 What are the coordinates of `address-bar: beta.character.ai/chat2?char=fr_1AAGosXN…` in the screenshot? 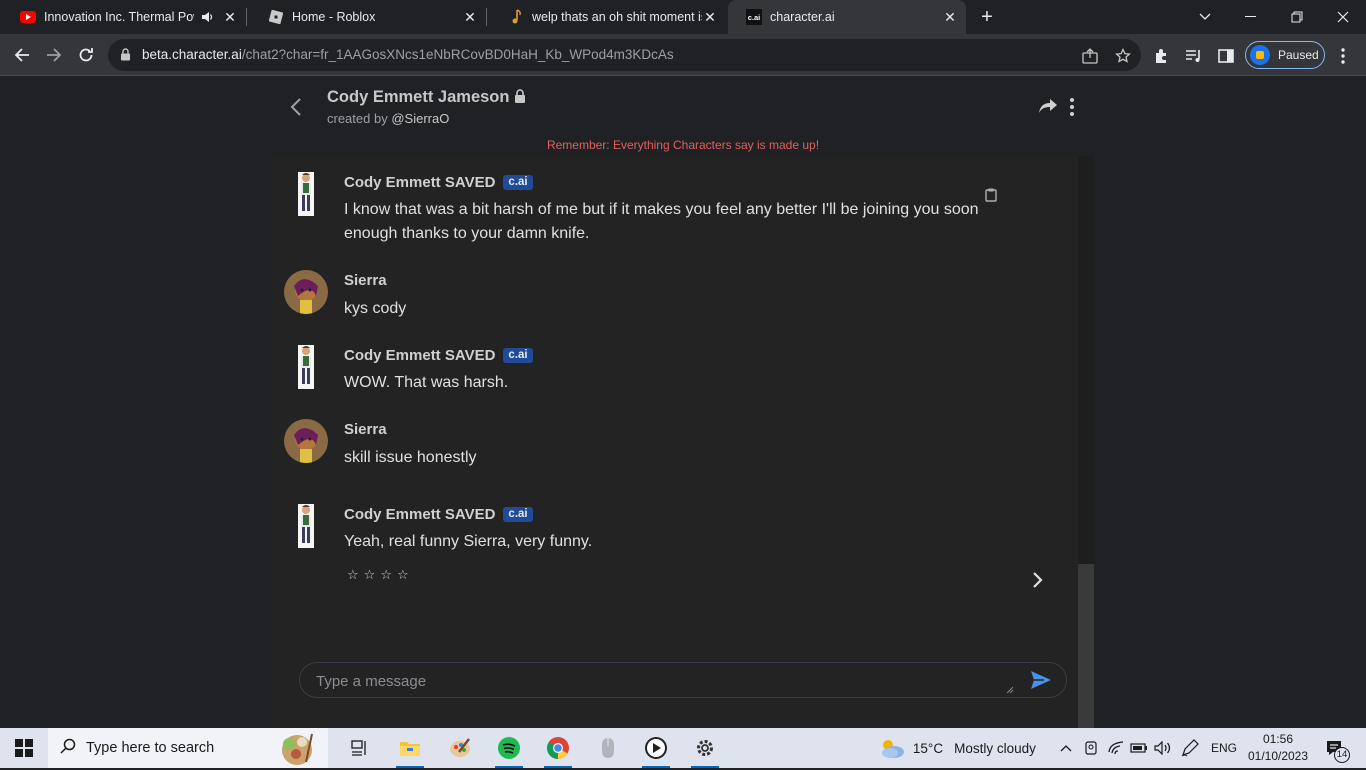 It's located at (624, 55).